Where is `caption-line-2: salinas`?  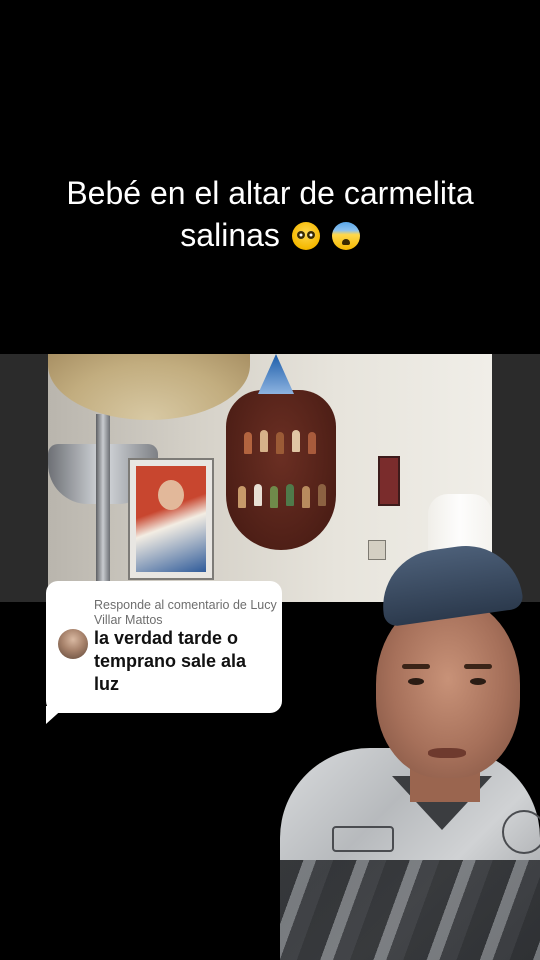 caption-line-2: salinas is located at coordinates (270, 235).